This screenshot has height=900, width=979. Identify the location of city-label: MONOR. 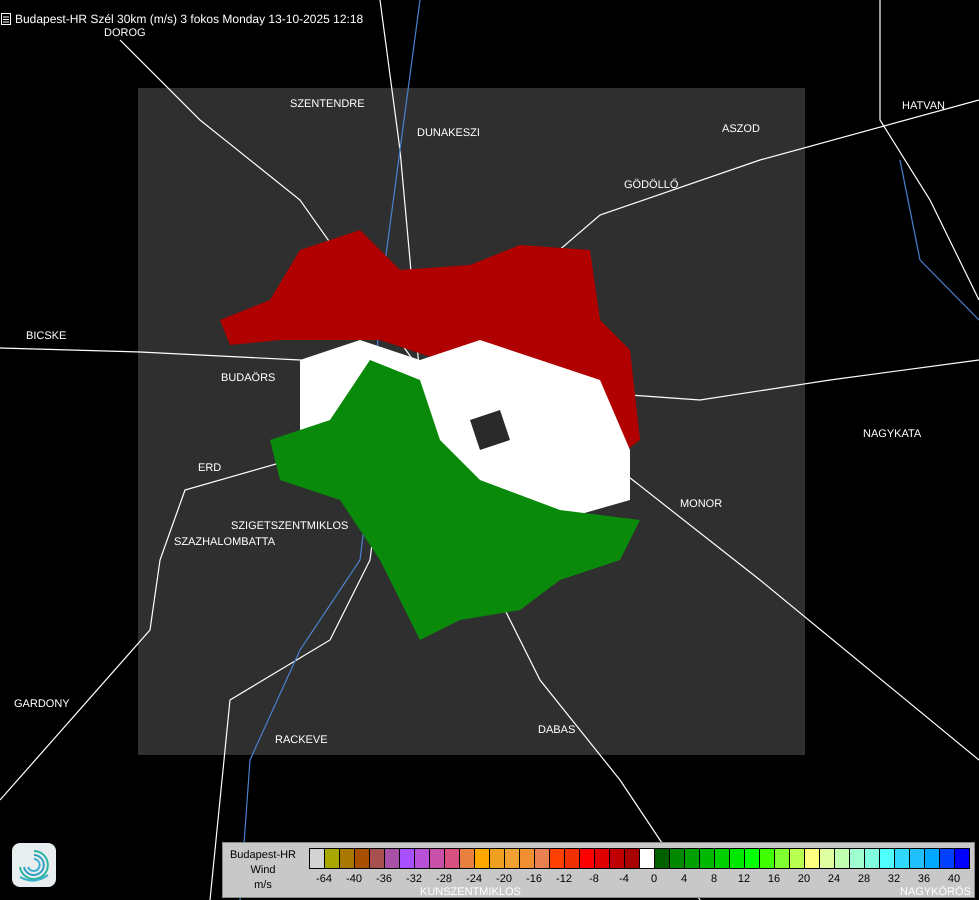
(701, 504).